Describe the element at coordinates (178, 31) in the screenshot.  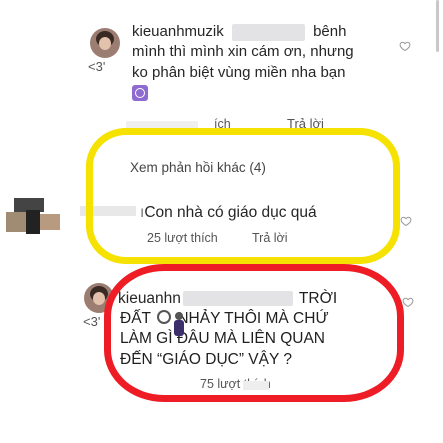
I see `comment-1-username: kieuanhmuzik` at that location.